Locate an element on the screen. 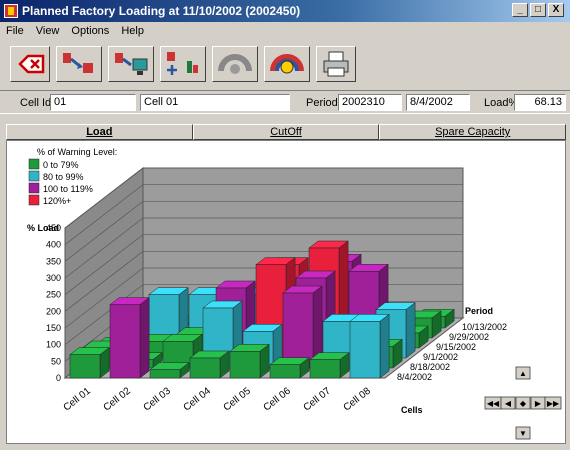 The width and height of the screenshot is (570, 450). tab-cutoff-label: CutOff is located at coordinates (286, 132).